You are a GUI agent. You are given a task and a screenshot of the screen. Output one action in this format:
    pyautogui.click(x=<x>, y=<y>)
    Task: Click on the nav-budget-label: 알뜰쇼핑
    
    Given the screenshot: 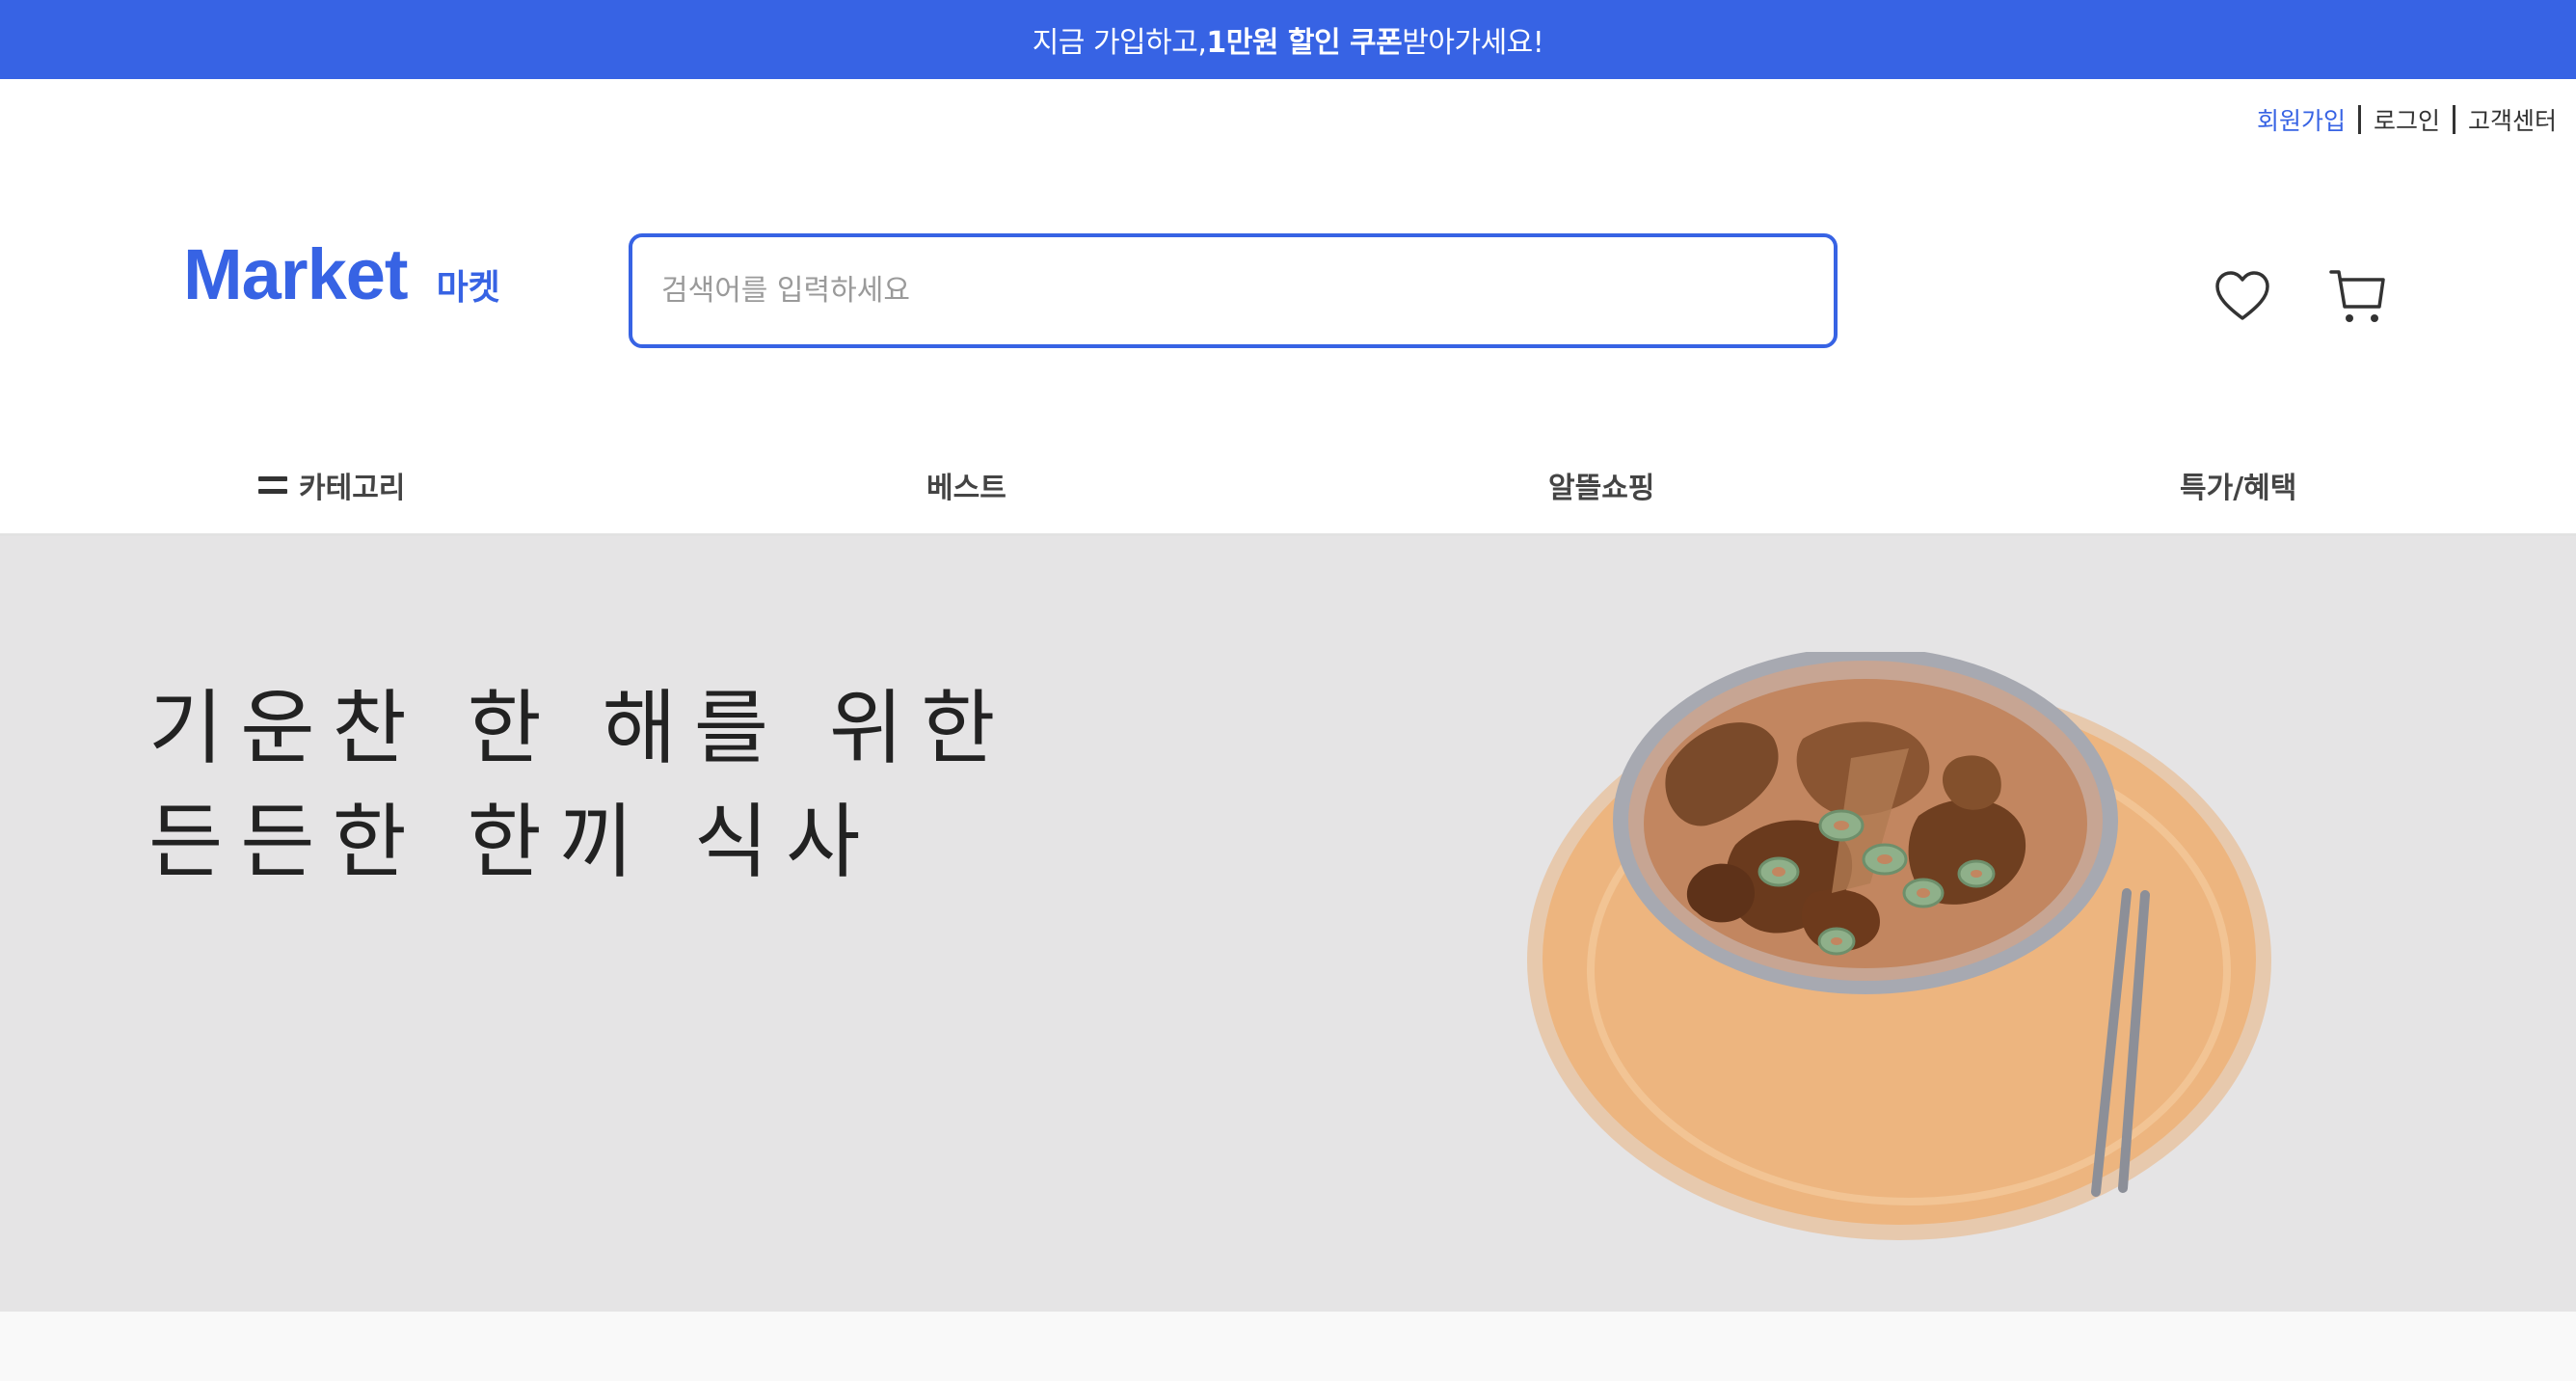 What is the action you would take?
    pyautogui.click(x=1602, y=488)
    